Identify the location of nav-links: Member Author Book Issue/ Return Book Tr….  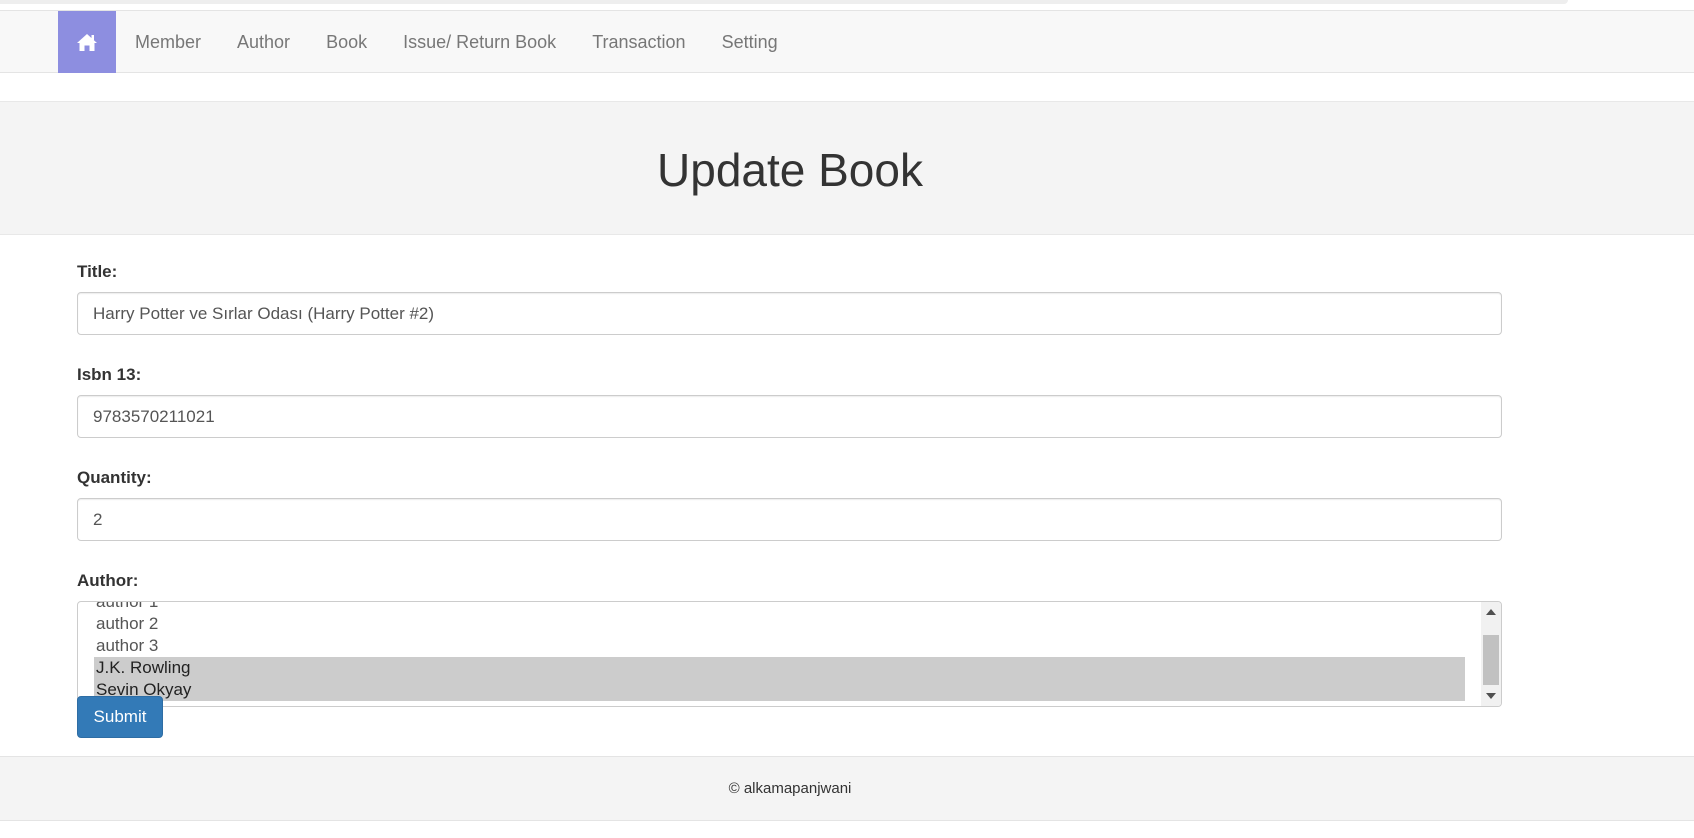
(456, 42).